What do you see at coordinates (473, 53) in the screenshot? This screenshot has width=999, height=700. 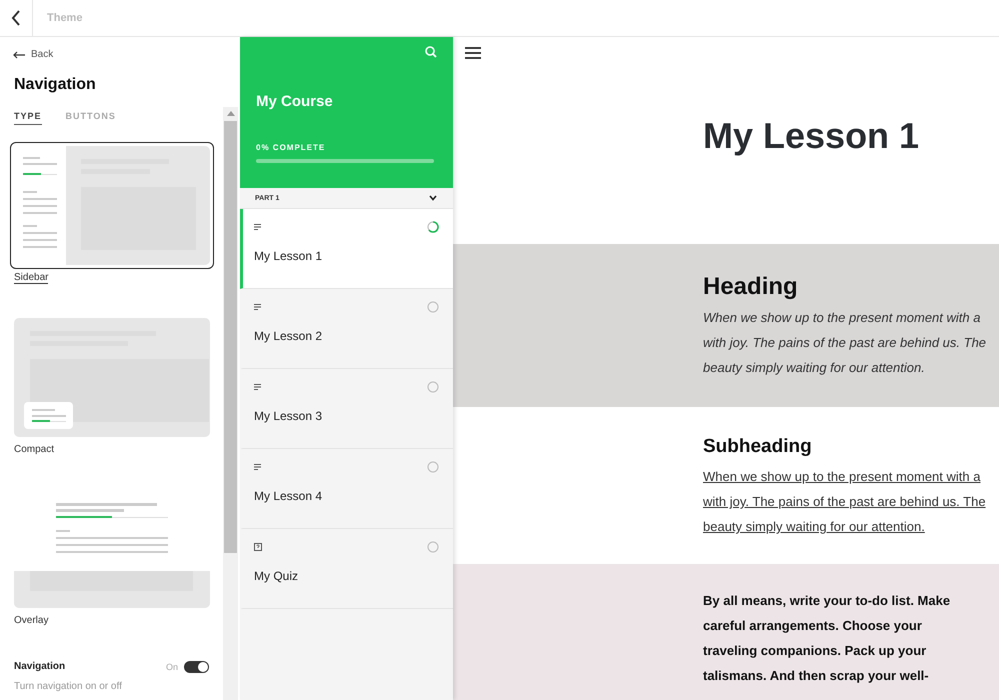 I see `menu-icon` at bounding box center [473, 53].